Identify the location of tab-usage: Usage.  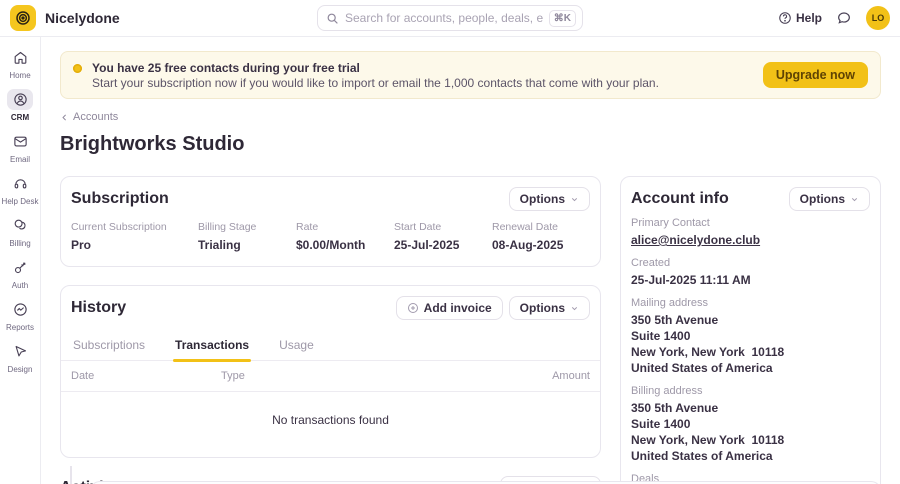
(296, 347).